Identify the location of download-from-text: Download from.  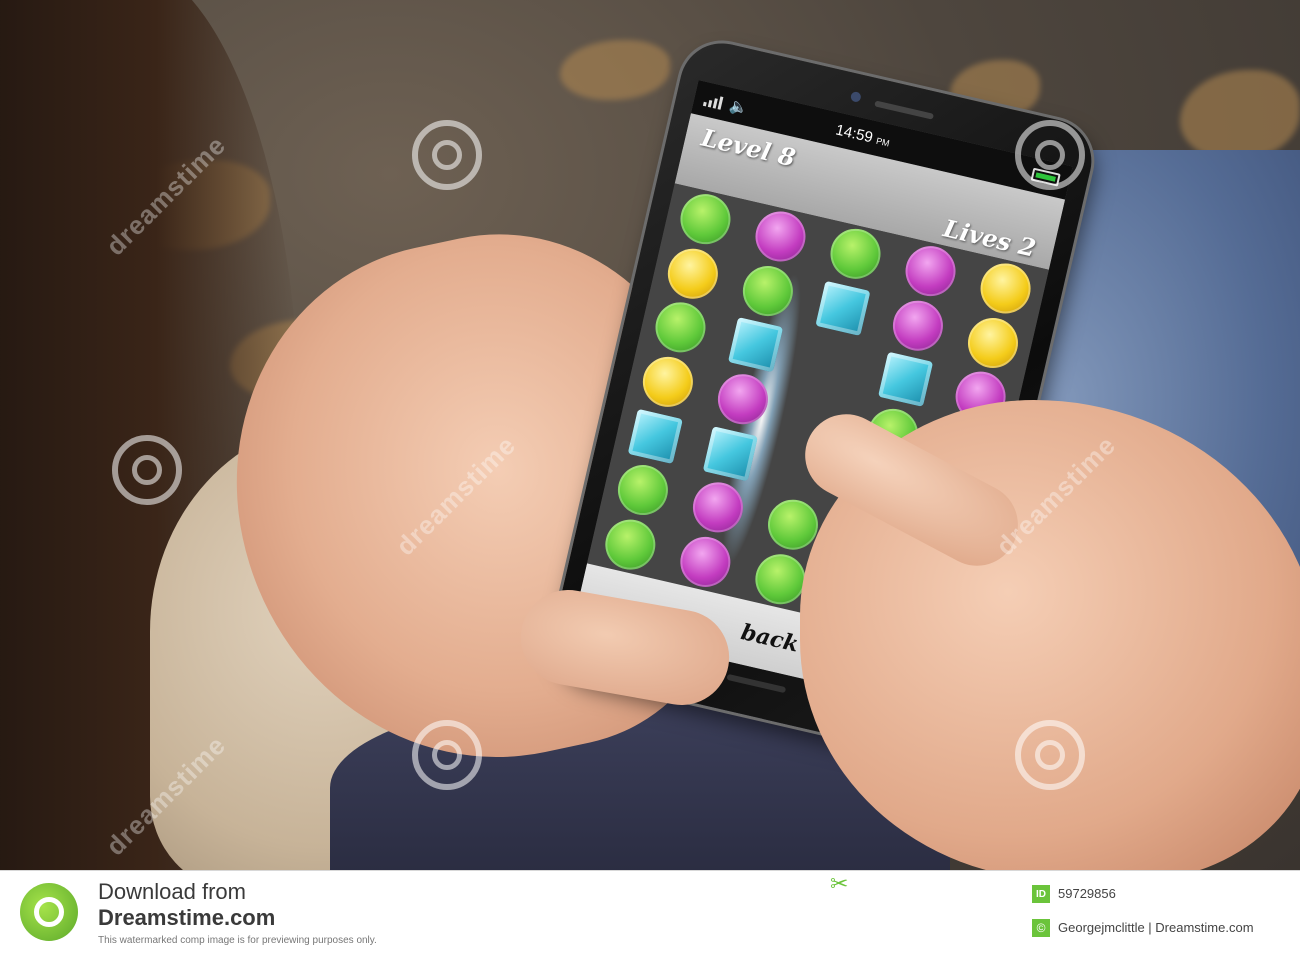
(172, 891).